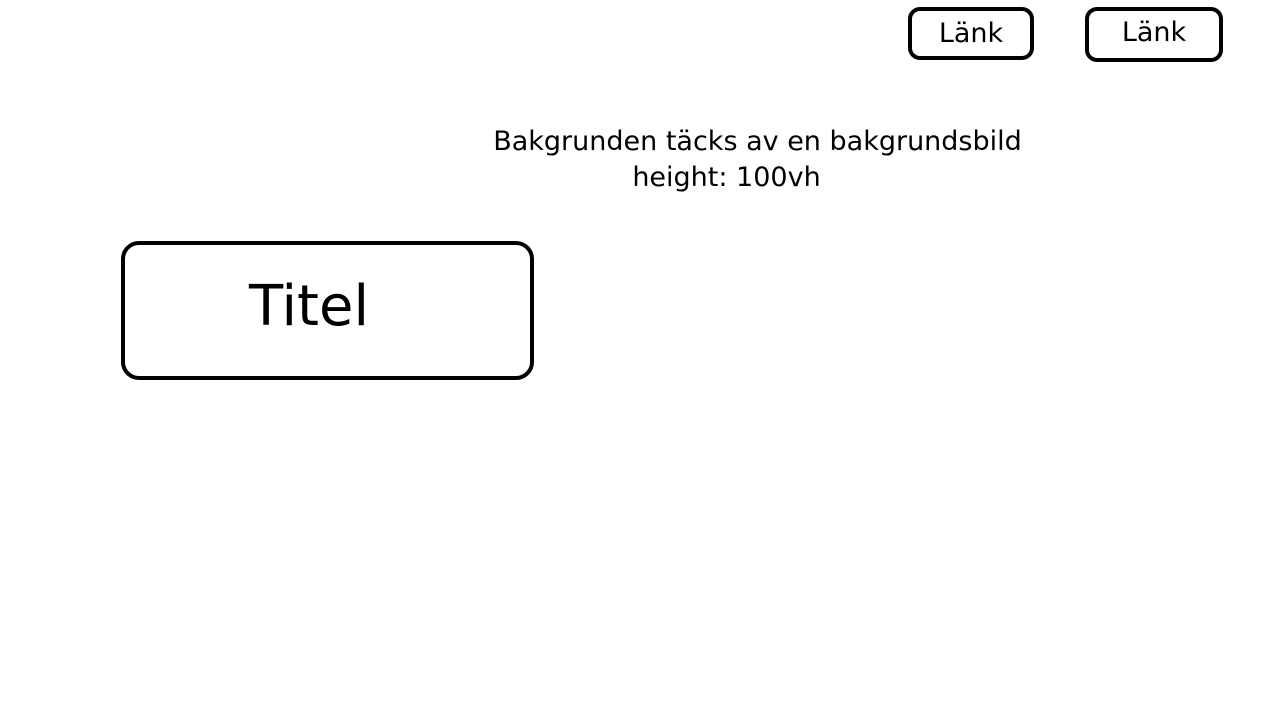 The width and height of the screenshot is (1270, 701). What do you see at coordinates (757, 141) in the screenshot?
I see `background-note-line: Bakgrunden täcks av en bakgrundsbild` at bounding box center [757, 141].